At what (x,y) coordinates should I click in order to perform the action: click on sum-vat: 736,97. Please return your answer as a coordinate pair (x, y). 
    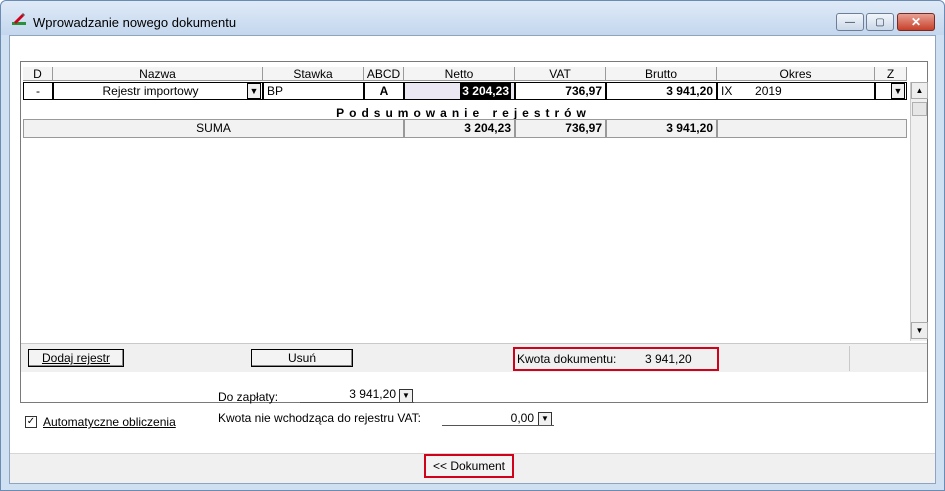
    Looking at the image, I should click on (560, 128).